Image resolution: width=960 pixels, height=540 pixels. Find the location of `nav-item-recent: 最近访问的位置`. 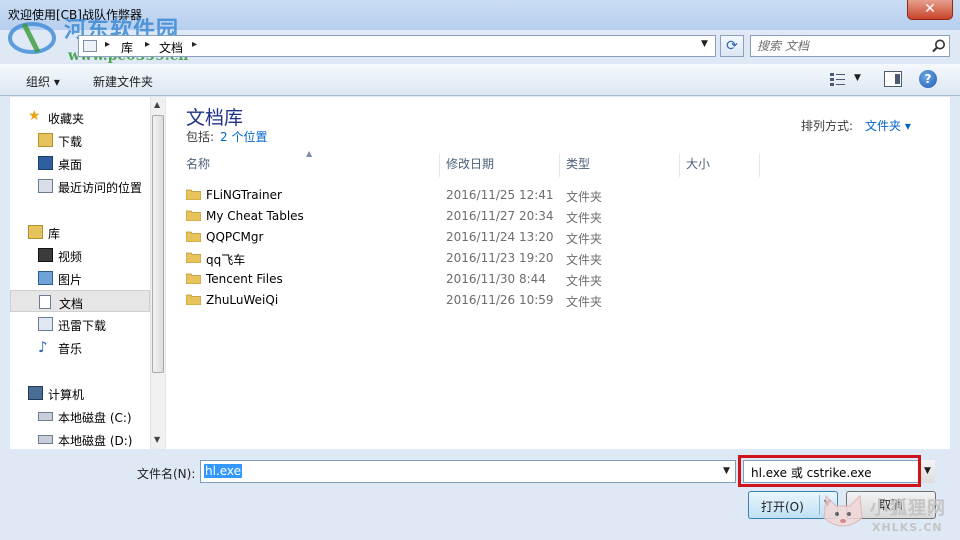

nav-item-recent: 最近访问的位置 is located at coordinates (80, 186).